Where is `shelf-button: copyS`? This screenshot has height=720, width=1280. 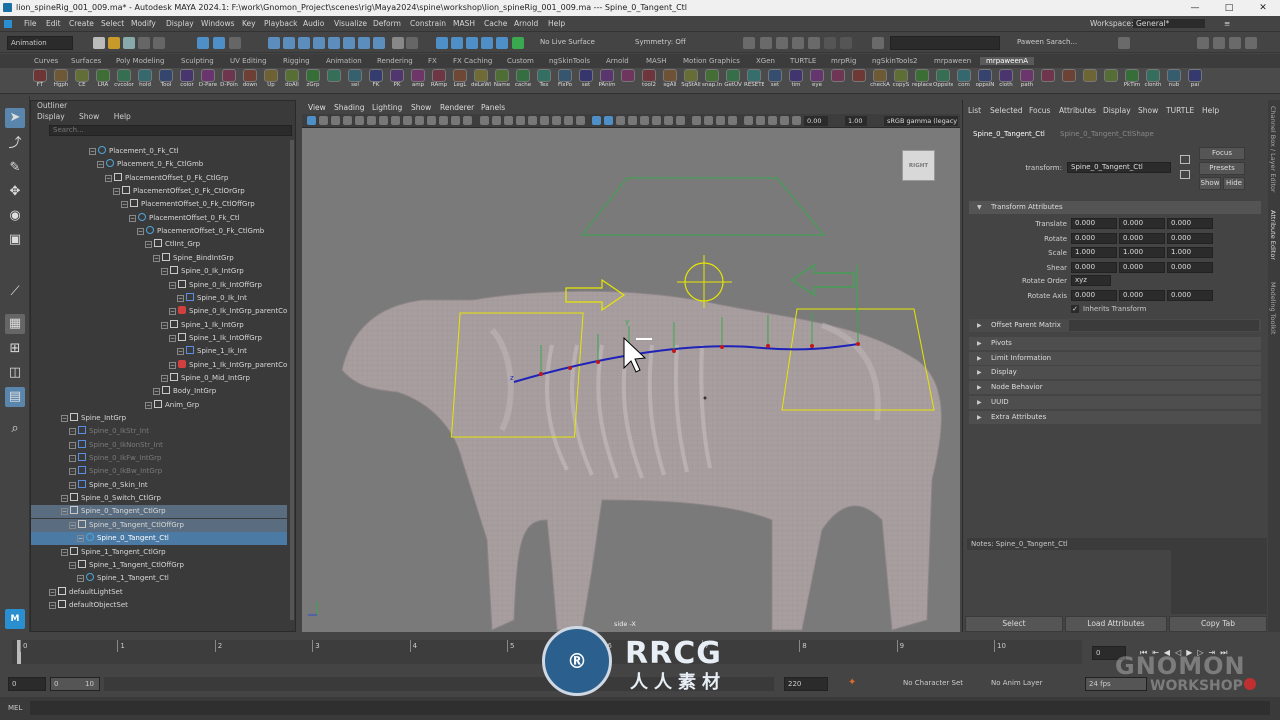 shelf-button: copyS is located at coordinates (901, 81).